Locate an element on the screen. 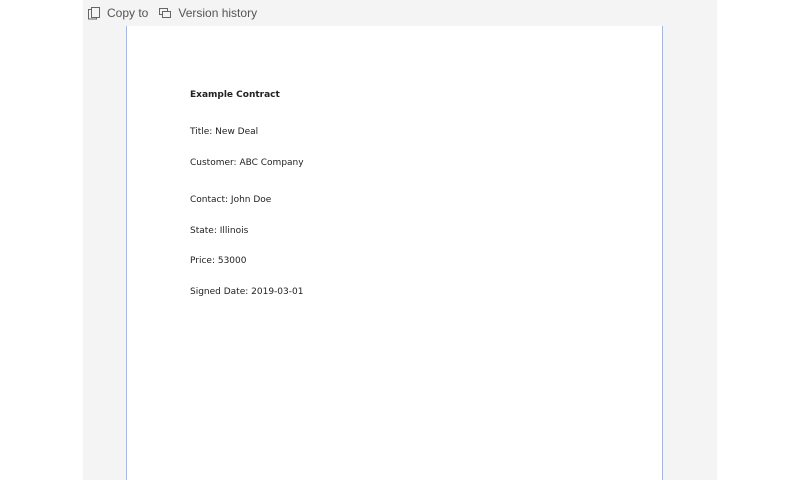 The image size is (800, 480). version-history-icon is located at coordinates (165, 13).